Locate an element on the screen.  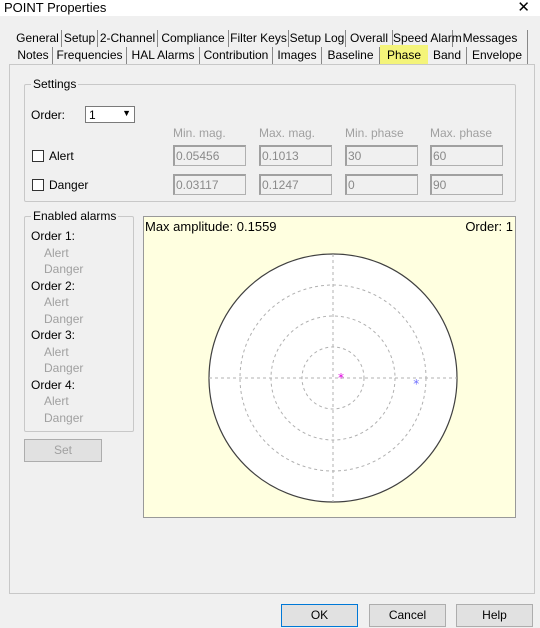
tab-band: Band is located at coordinates (447, 55).